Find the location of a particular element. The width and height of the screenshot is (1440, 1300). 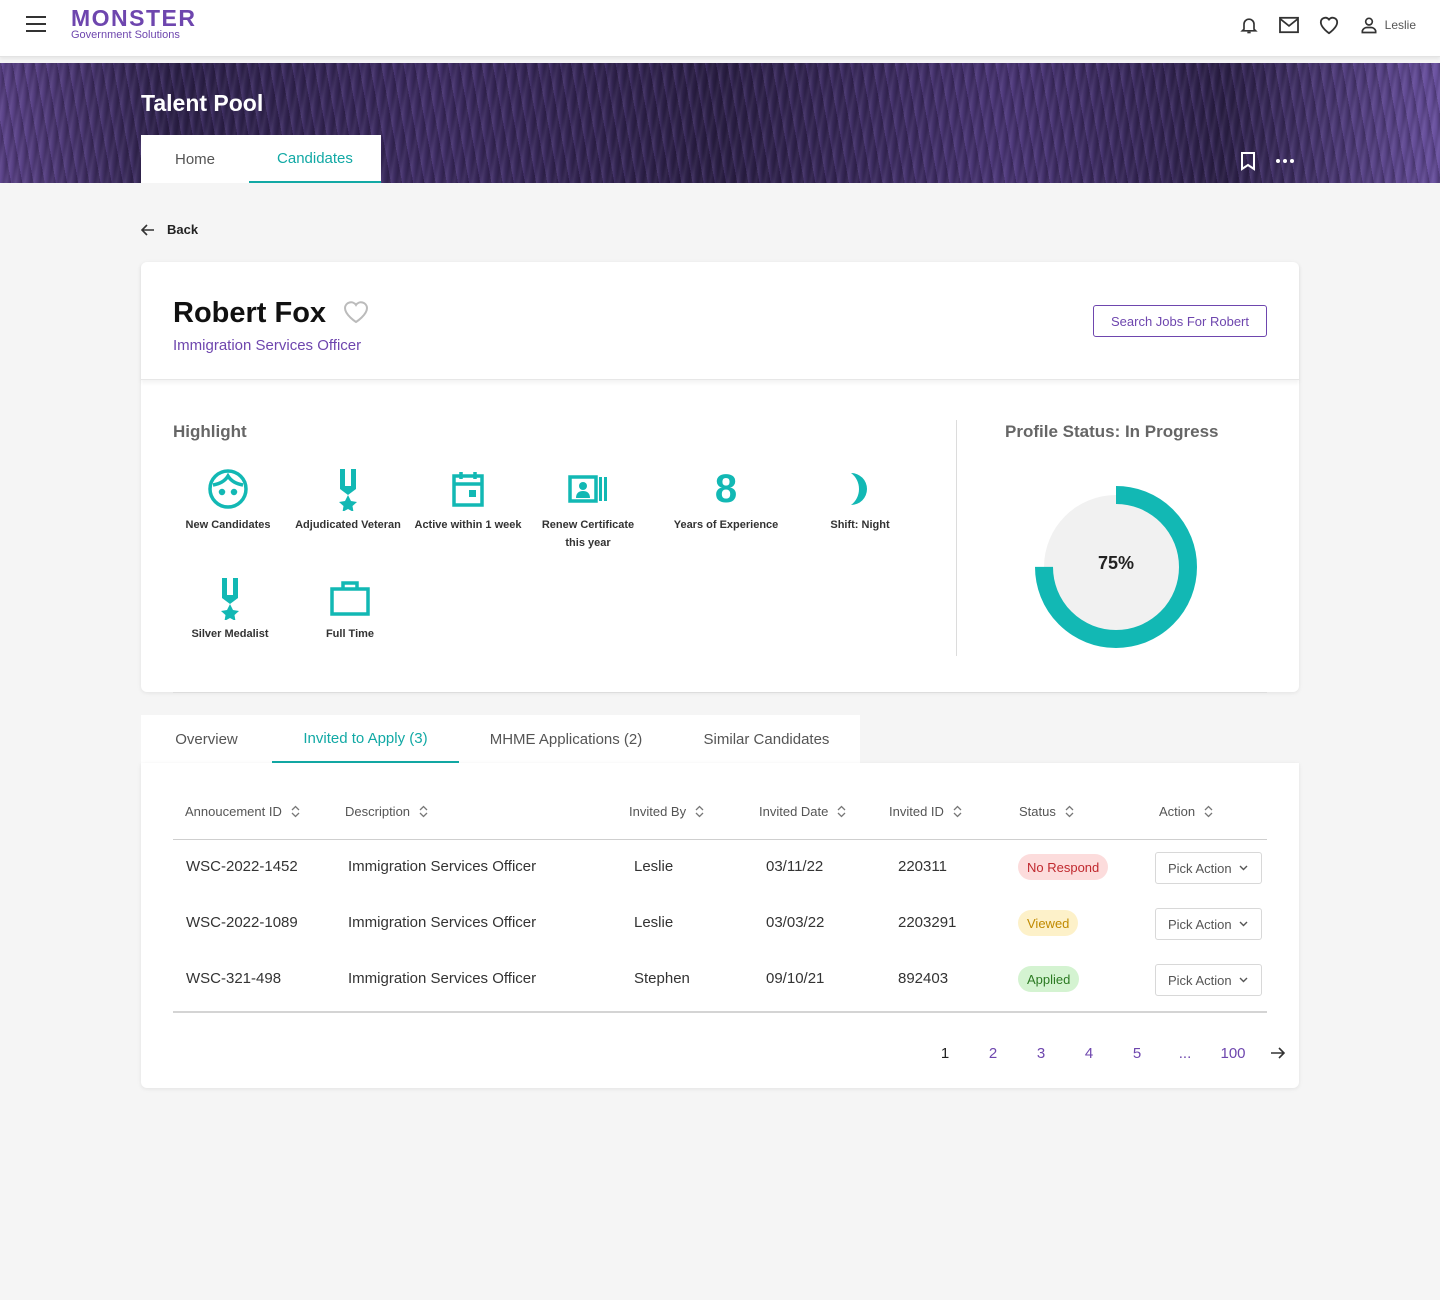

user-menu: Leslie is located at coordinates (1387, 25).